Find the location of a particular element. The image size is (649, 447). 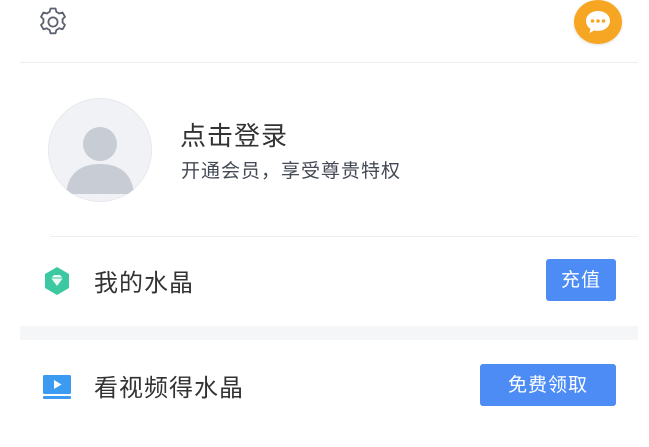

video-reward-row: 看视频得水晶 免费领取 is located at coordinates (324, 386).